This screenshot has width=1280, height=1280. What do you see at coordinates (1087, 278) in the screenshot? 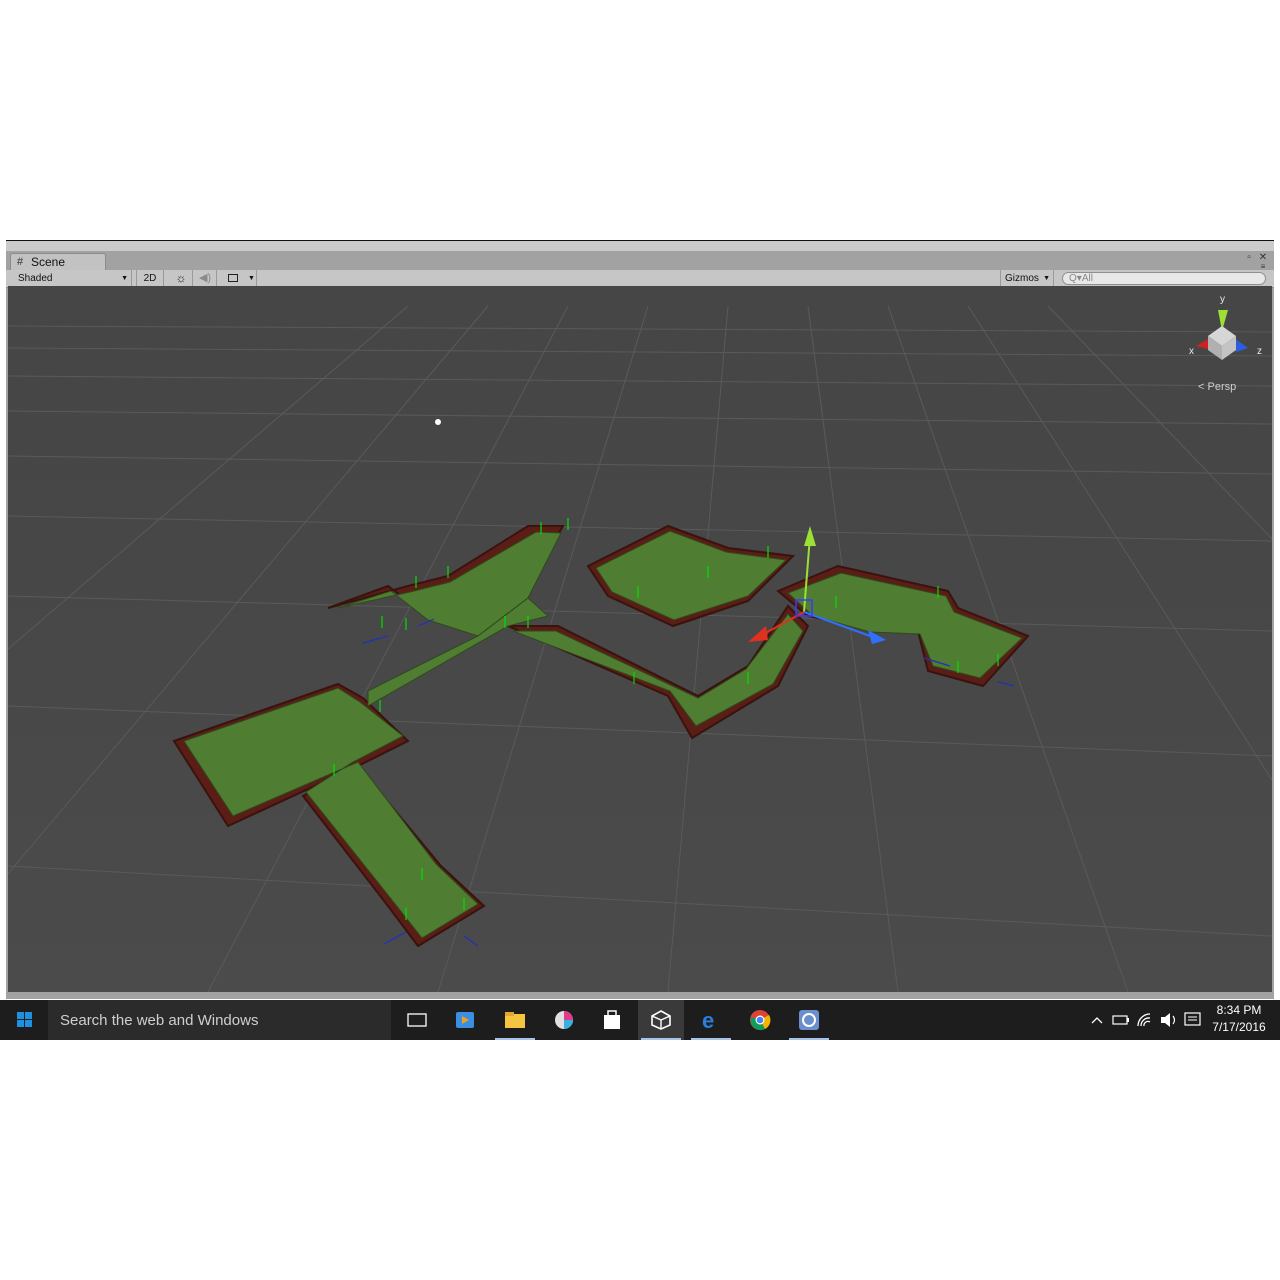
I see `search-placeholder: All` at bounding box center [1087, 278].